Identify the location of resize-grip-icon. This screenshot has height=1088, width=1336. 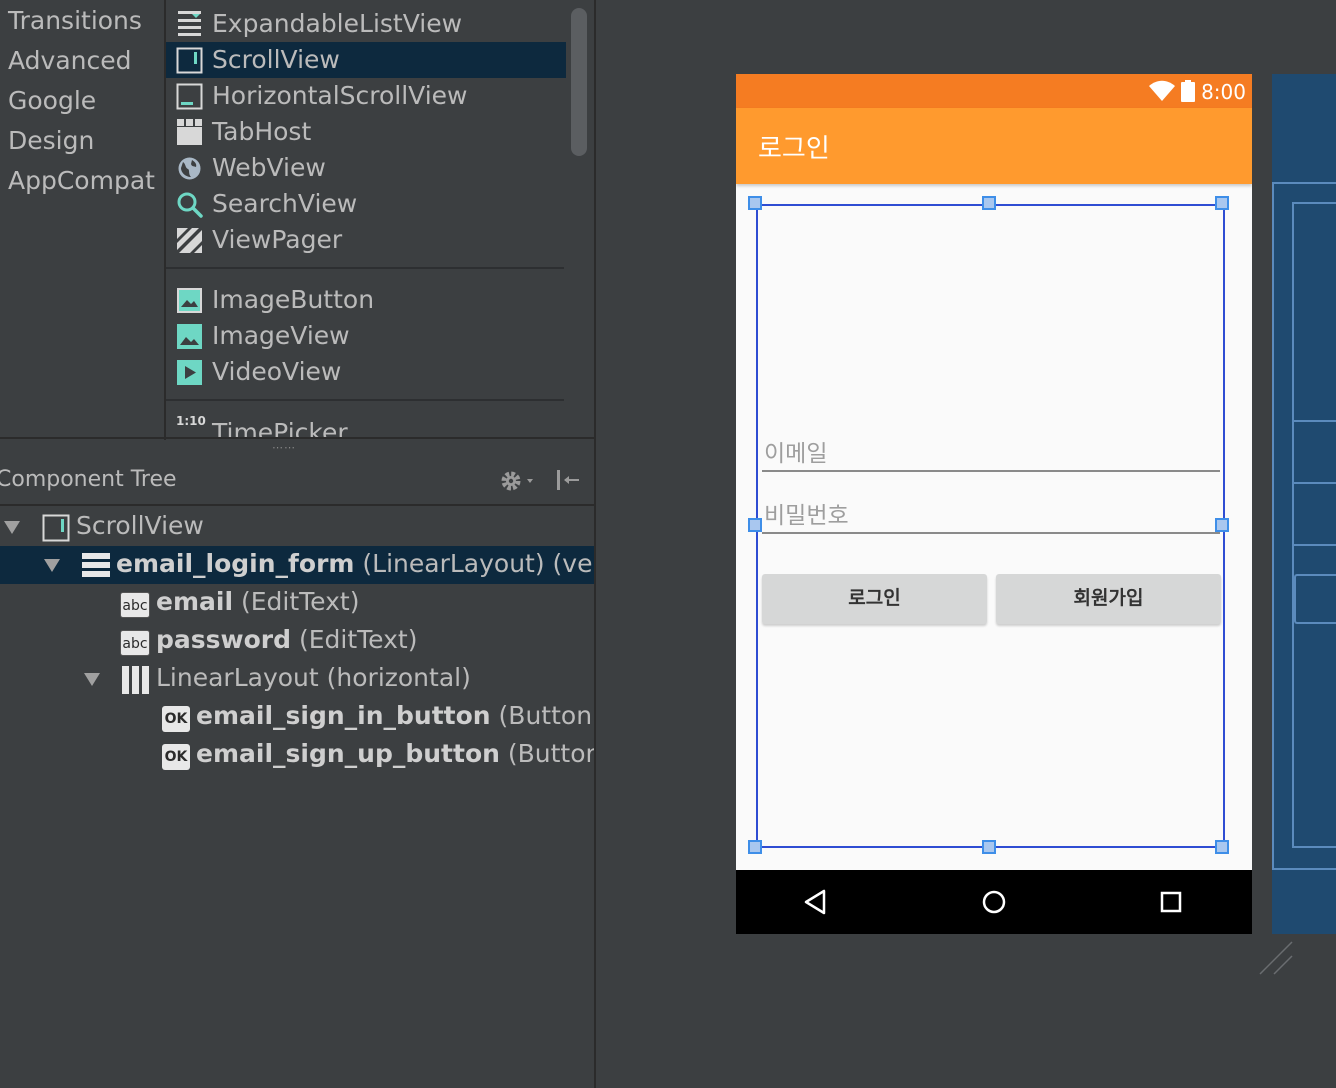
(1276, 958).